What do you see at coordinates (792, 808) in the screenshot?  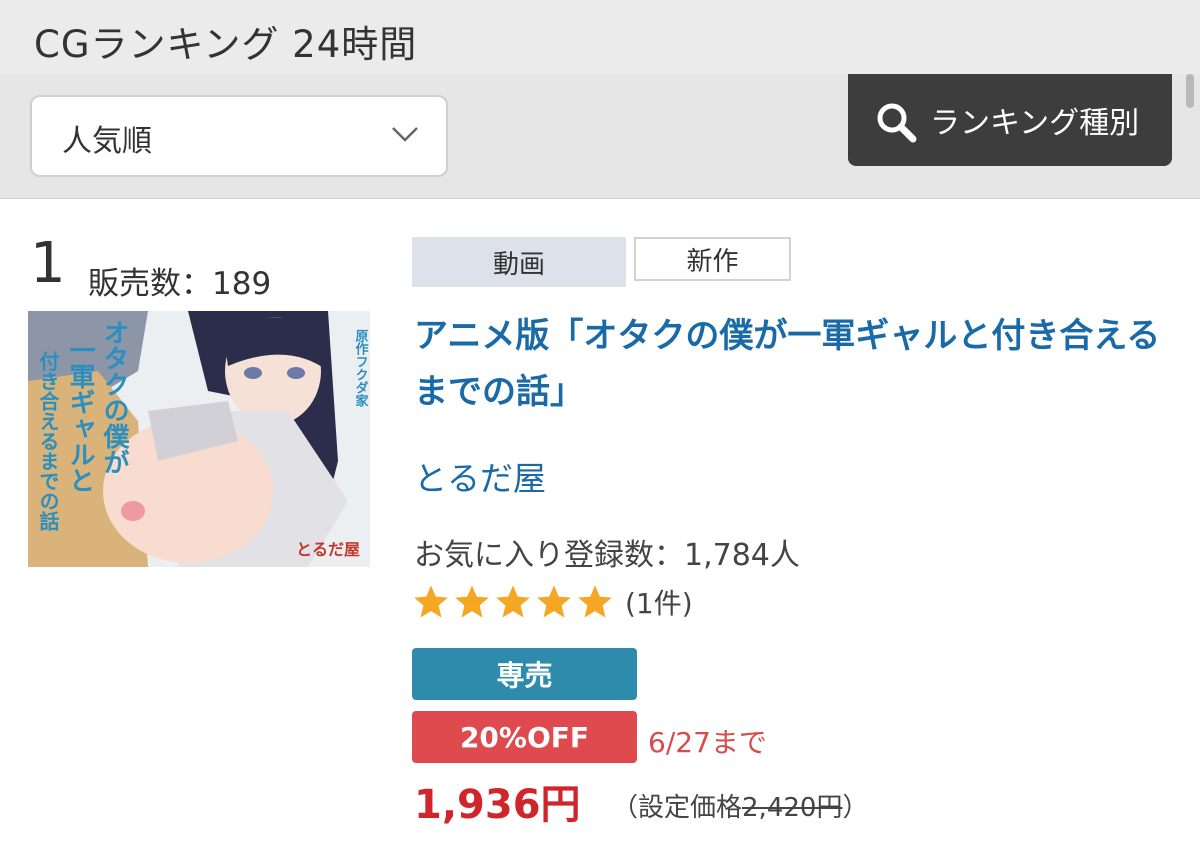 I see `list-price-value: 2,420円` at bounding box center [792, 808].